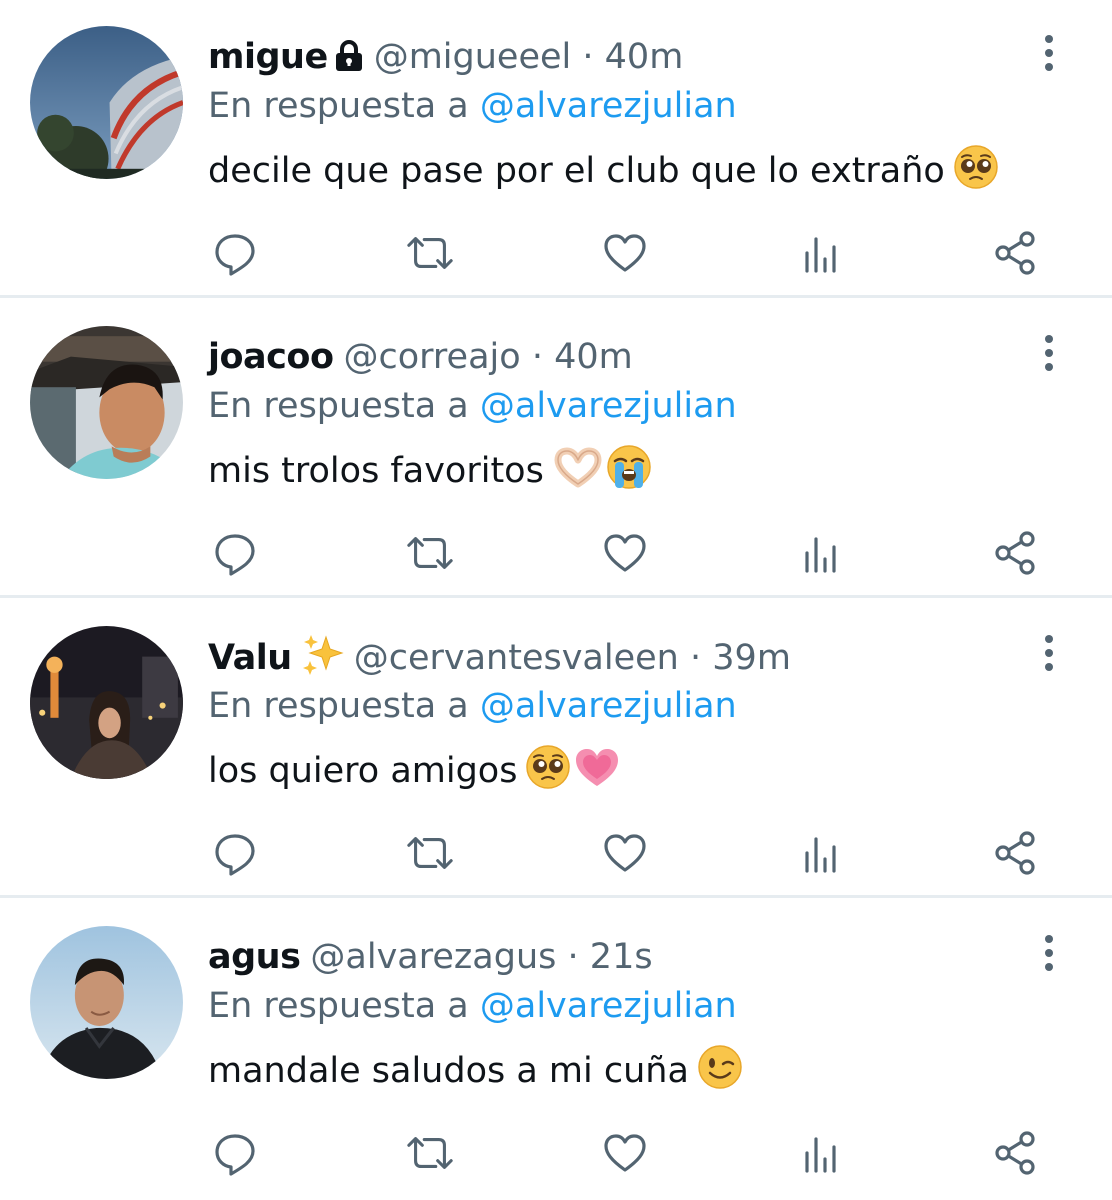 Image resolution: width=1112 pixels, height=1200 pixels. Describe the element at coordinates (516, 658) in the screenshot. I see `user-handle: @cervantesvaleen` at that location.